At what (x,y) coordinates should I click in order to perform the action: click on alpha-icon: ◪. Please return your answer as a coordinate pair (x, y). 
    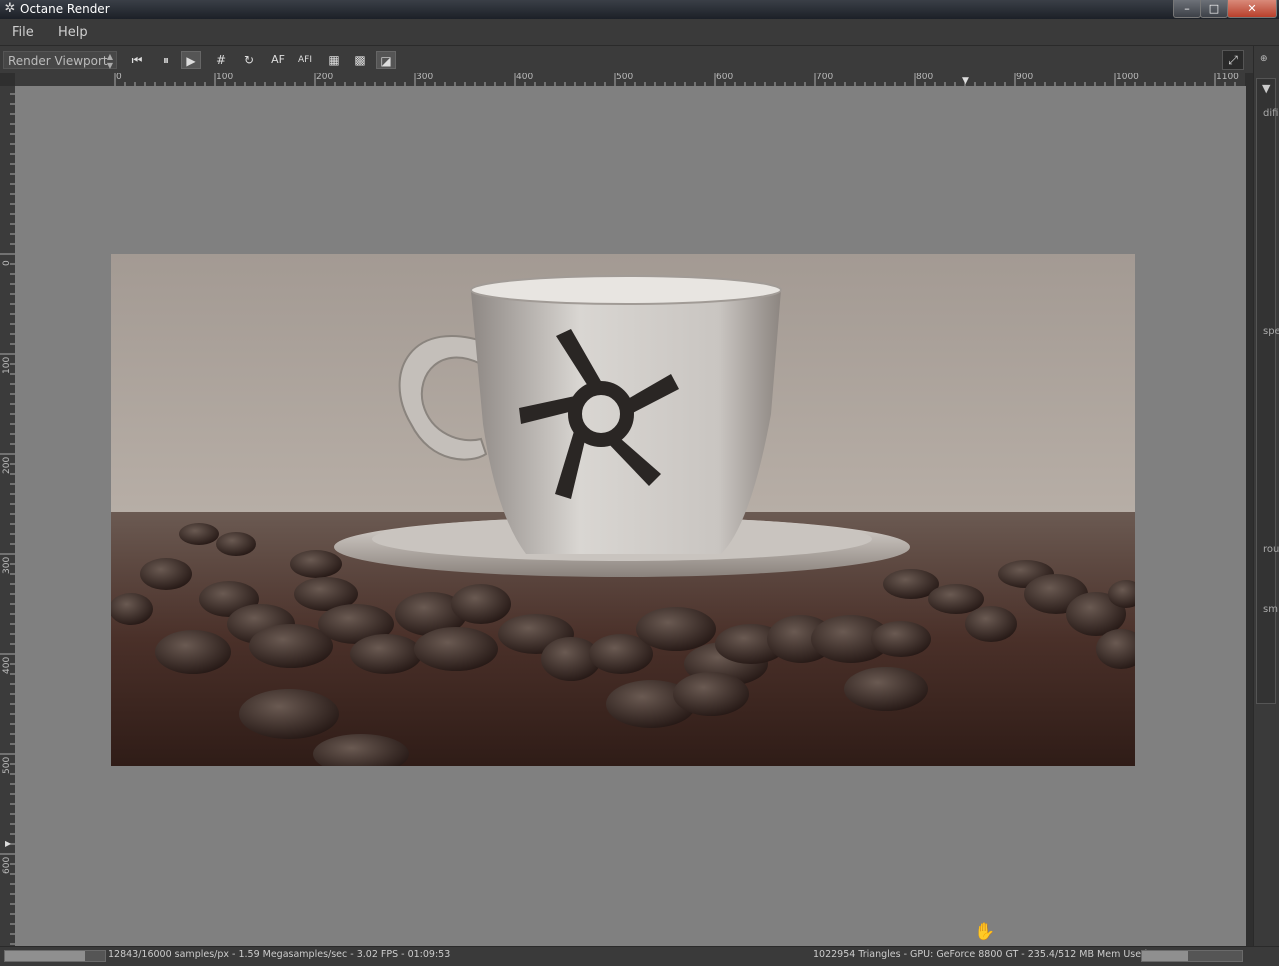
    Looking at the image, I should click on (386, 60).